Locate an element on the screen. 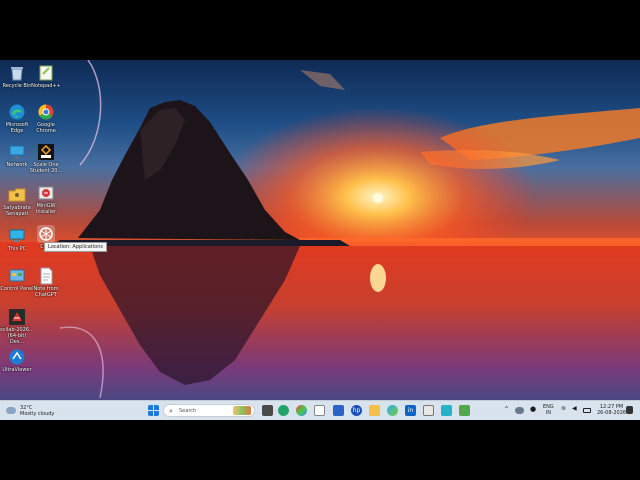 This screenshot has width=640, height=480. notification-bell-icon is located at coordinates (629, 410).